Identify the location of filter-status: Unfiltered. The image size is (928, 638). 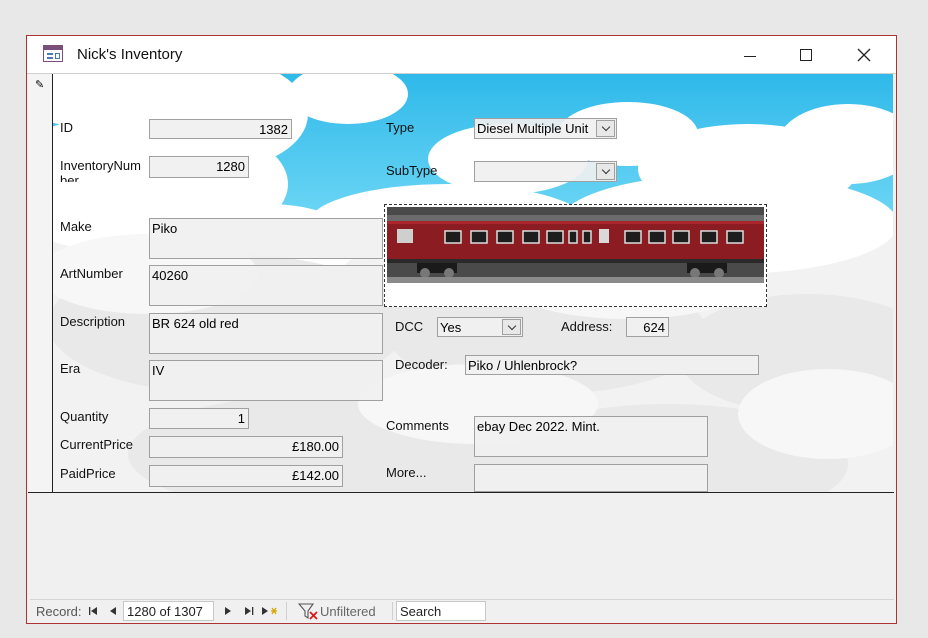
(348, 611).